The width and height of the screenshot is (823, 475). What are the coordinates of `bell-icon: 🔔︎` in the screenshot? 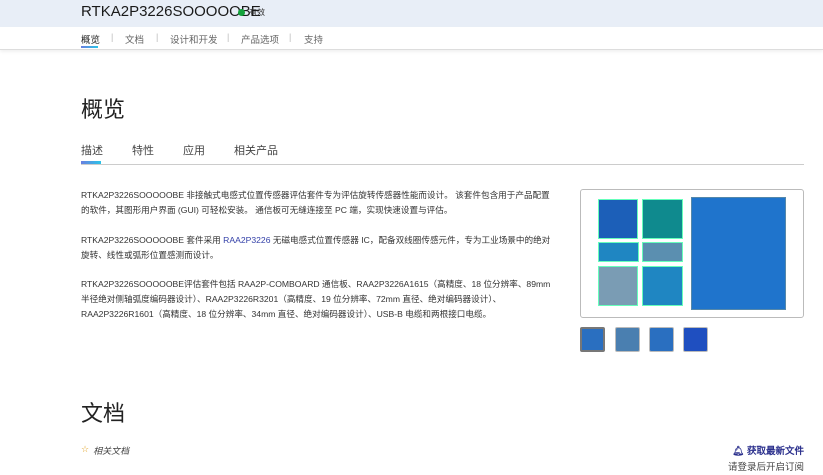 It's located at (739, 451).